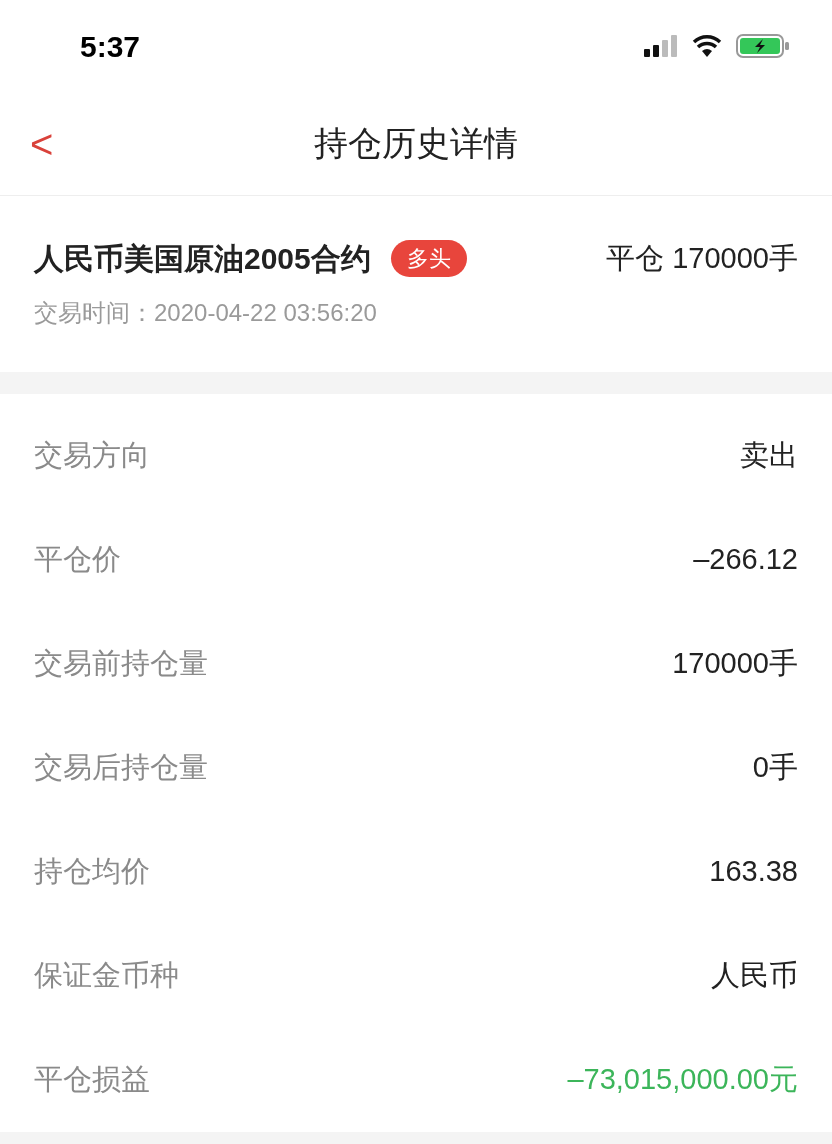 The height and width of the screenshot is (1144, 832). I want to click on row-value: 卖出, so click(769, 456).